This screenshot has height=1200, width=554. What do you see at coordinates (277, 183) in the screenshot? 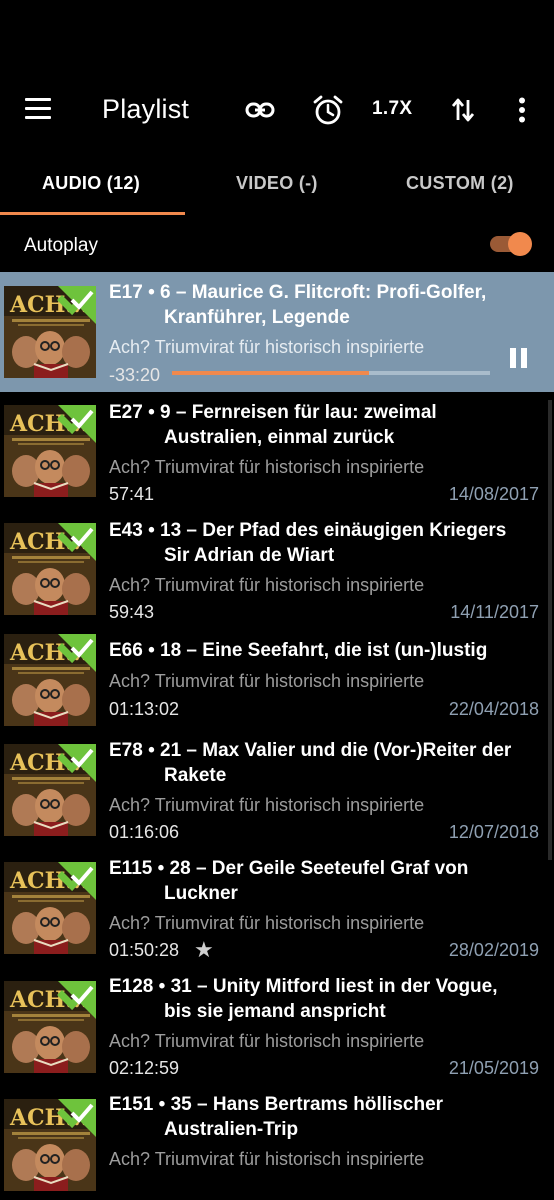
I see `tab-video: VIDEO (-)` at bounding box center [277, 183].